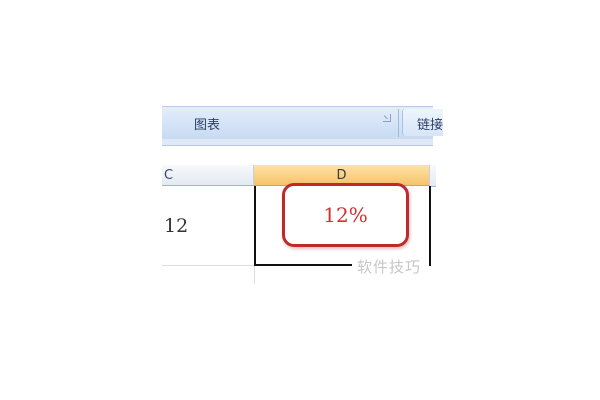  What do you see at coordinates (207, 125) in the screenshot?
I see `ribbon-group-chart-label: 图表` at bounding box center [207, 125].